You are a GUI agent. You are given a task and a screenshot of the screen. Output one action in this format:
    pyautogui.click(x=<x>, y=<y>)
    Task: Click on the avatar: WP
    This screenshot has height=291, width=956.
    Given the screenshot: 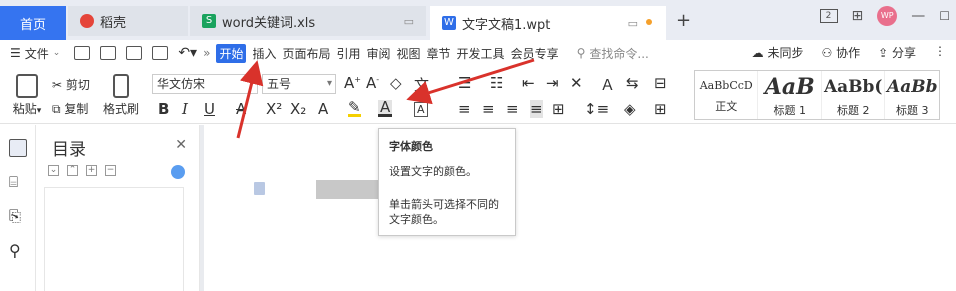 What is the action you would take?
    pyautogui.click(x=887, y=16)
    